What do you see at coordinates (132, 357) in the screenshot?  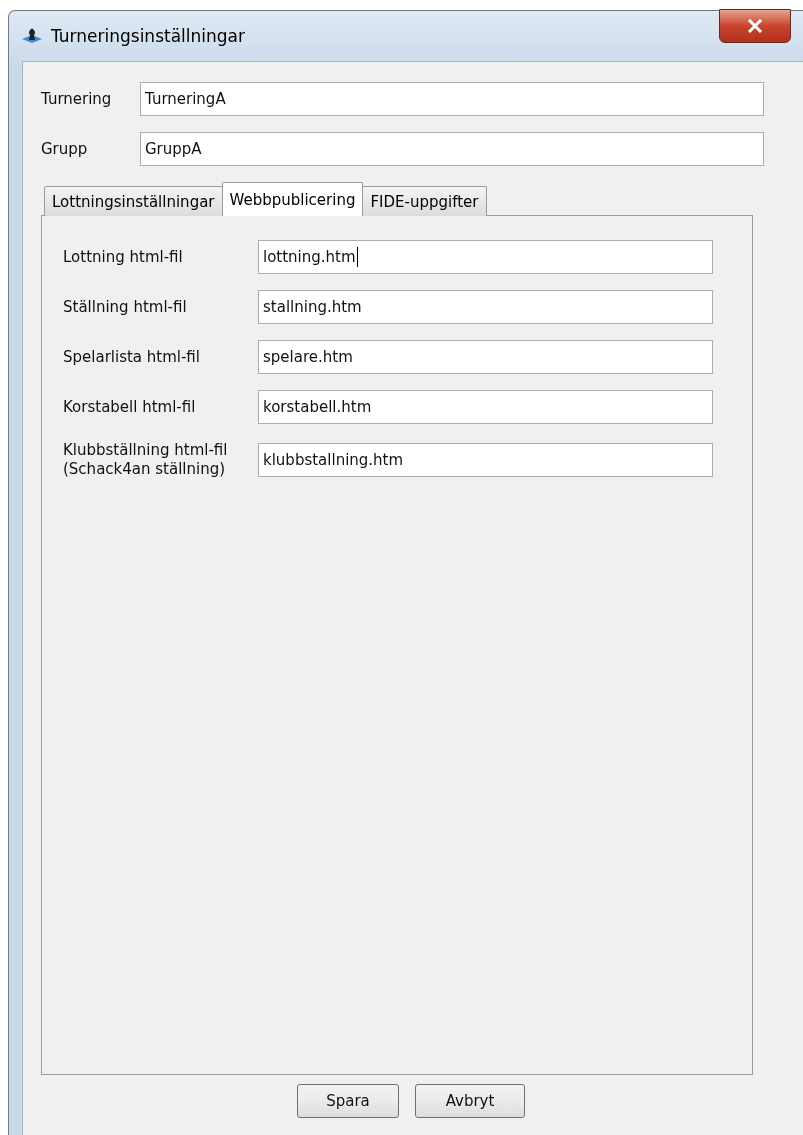 I see `field-label: Spelarlista html-fil` at bounding box center [132, 357].